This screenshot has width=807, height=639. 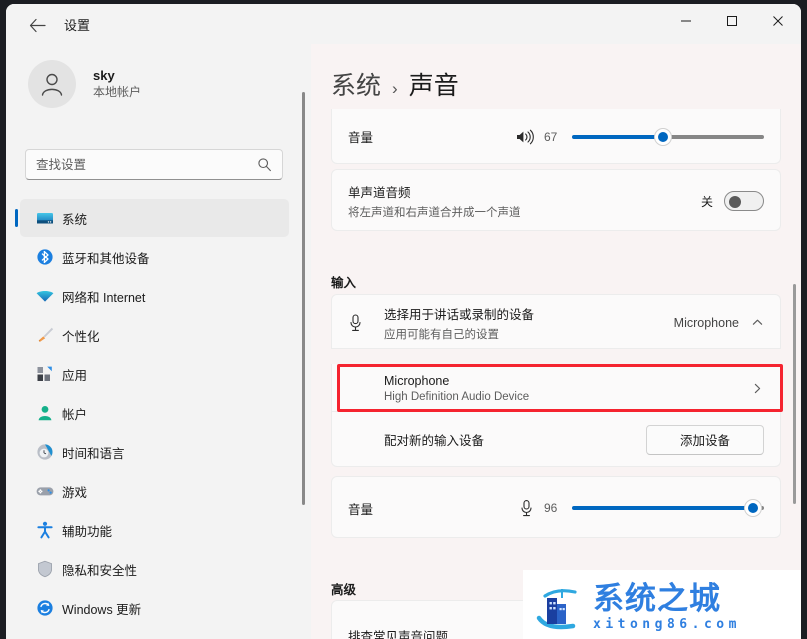 What do you see at coordinates (81, 336) in the screenshot?
I see `sidebar-item-label: 个性化` at bounding box center [81, 336].